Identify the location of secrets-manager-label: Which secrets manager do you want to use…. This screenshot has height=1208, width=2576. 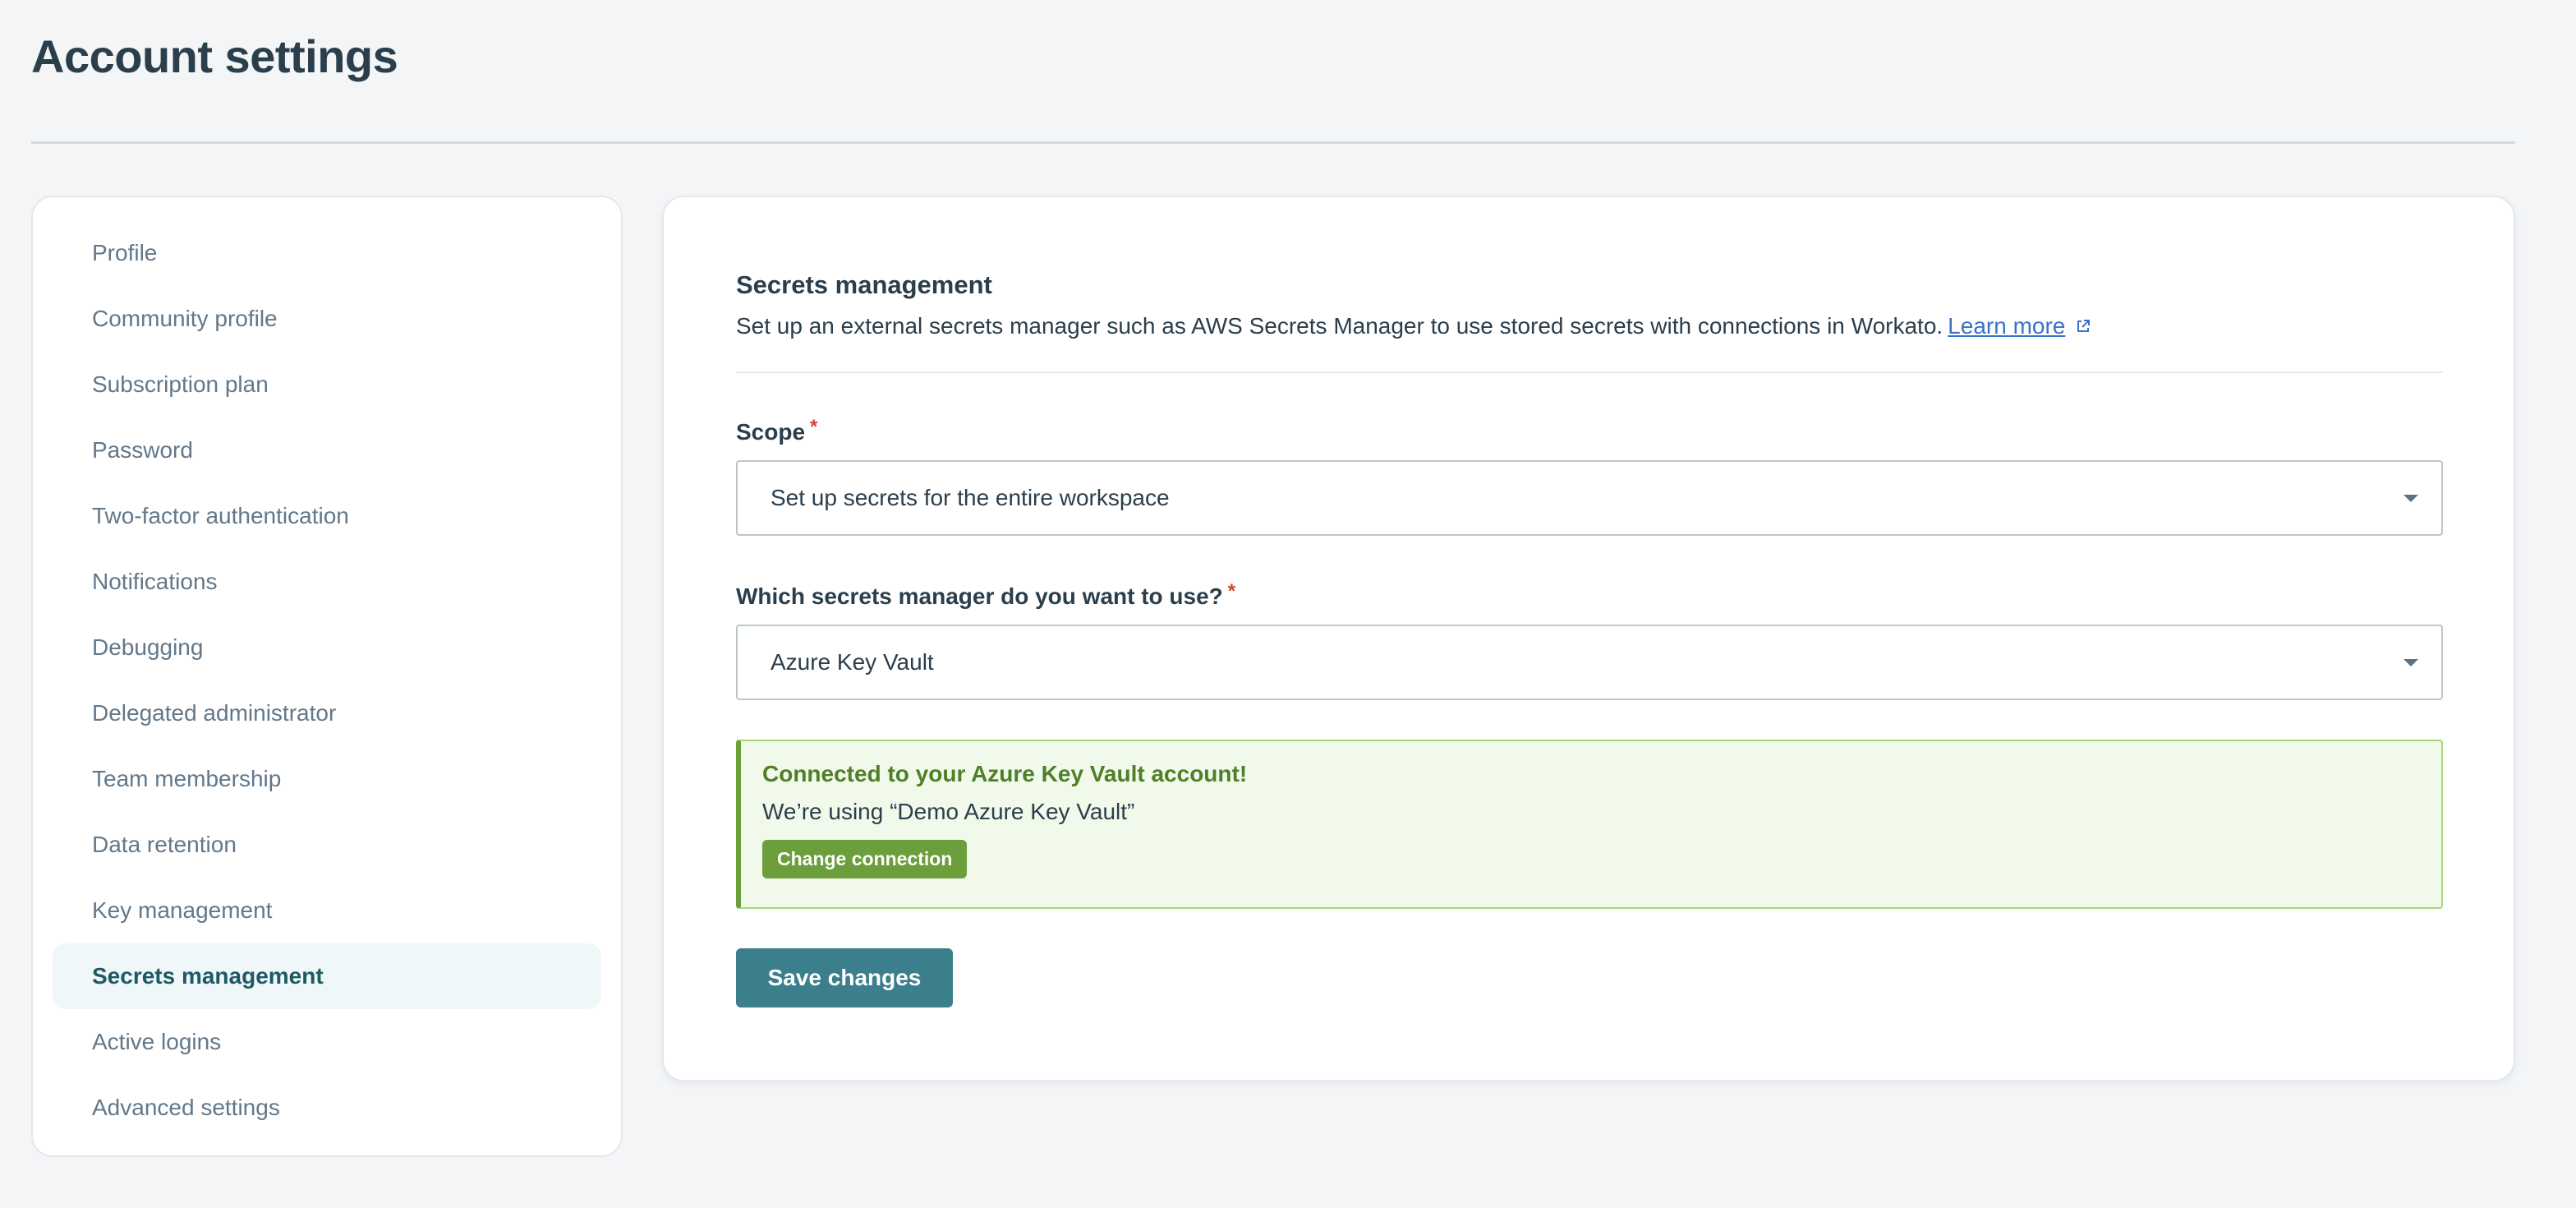
(1588, 595).